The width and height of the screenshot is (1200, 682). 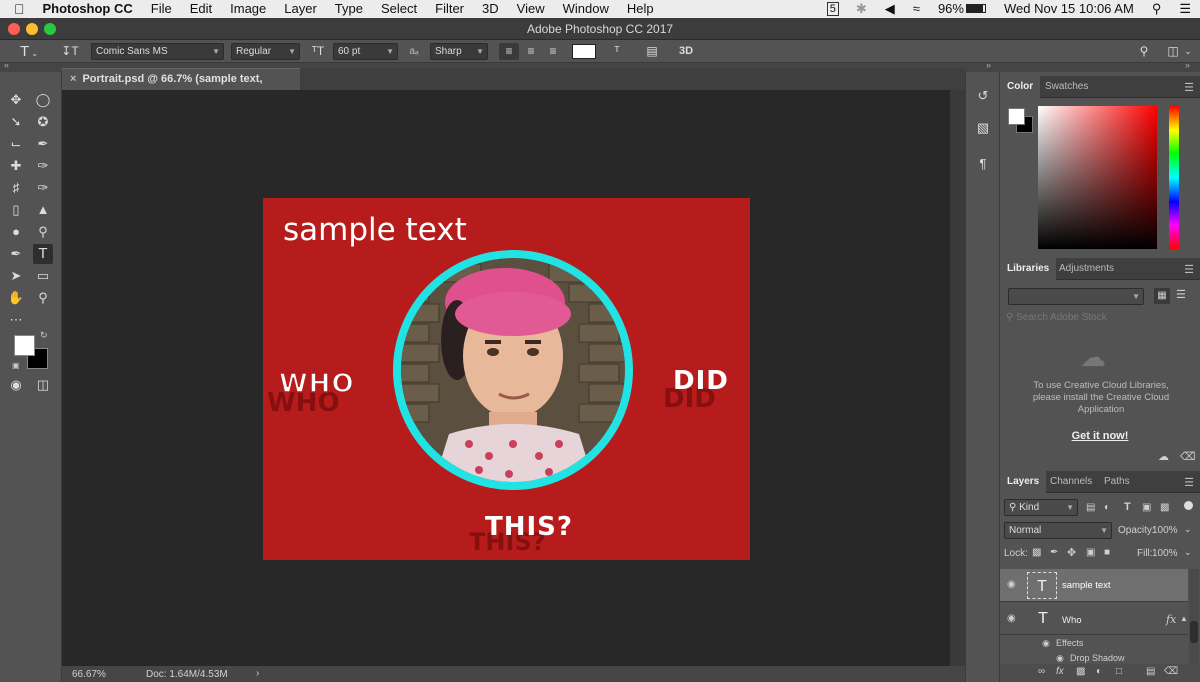 What do you see at coordinates (1188, 552) in the screenshot?
I see `fill-dropdown-icon: ⌄` at bounding box center [1188, 552].